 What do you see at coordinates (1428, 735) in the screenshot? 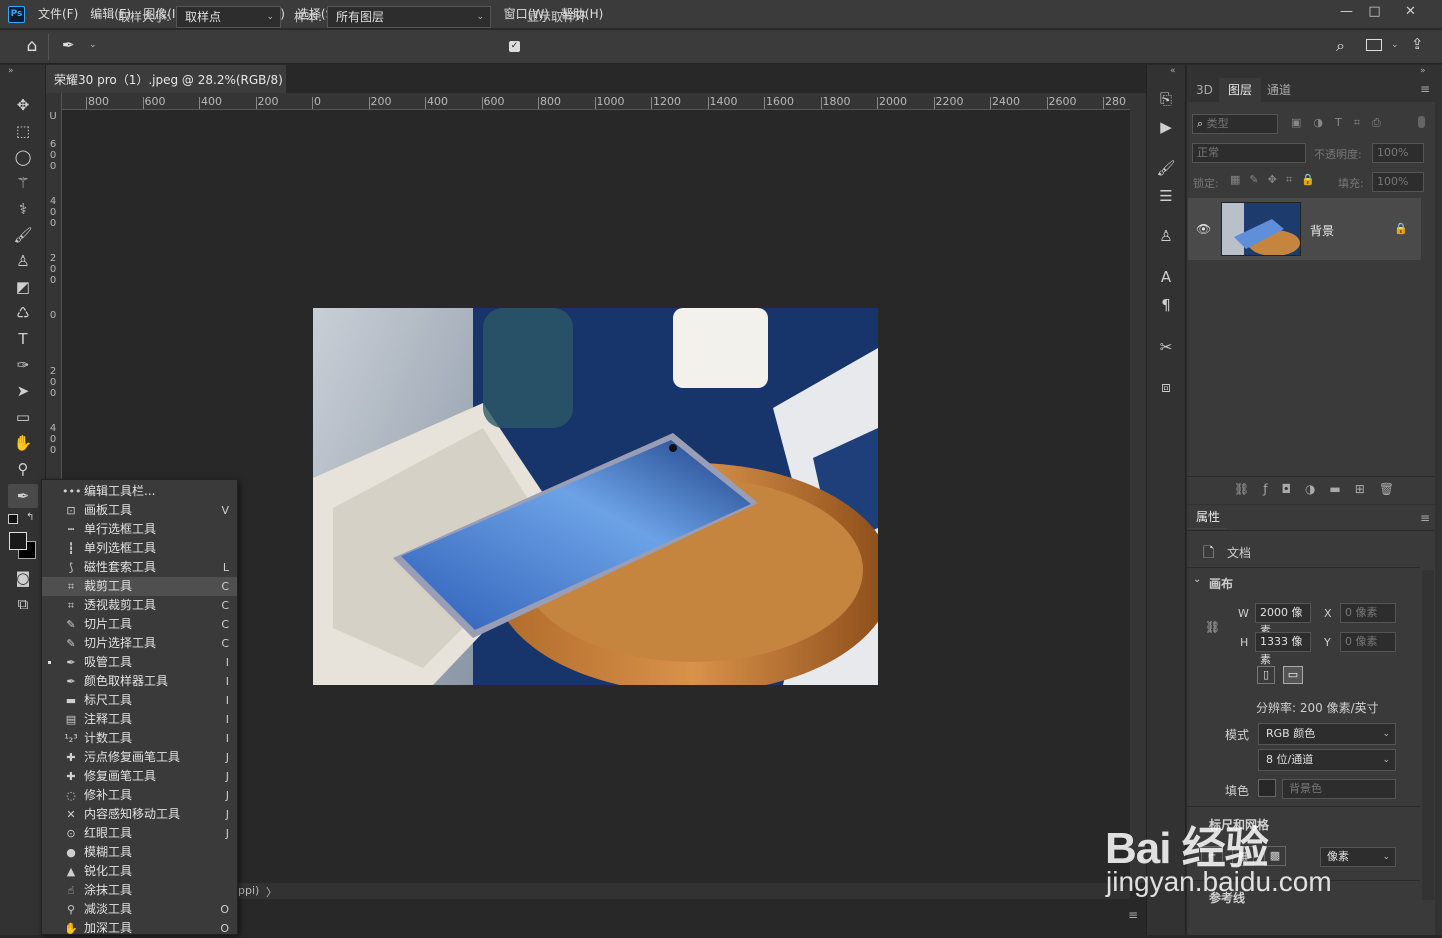
I see `properties-scrollbar` at bounding box center [1428, 735].